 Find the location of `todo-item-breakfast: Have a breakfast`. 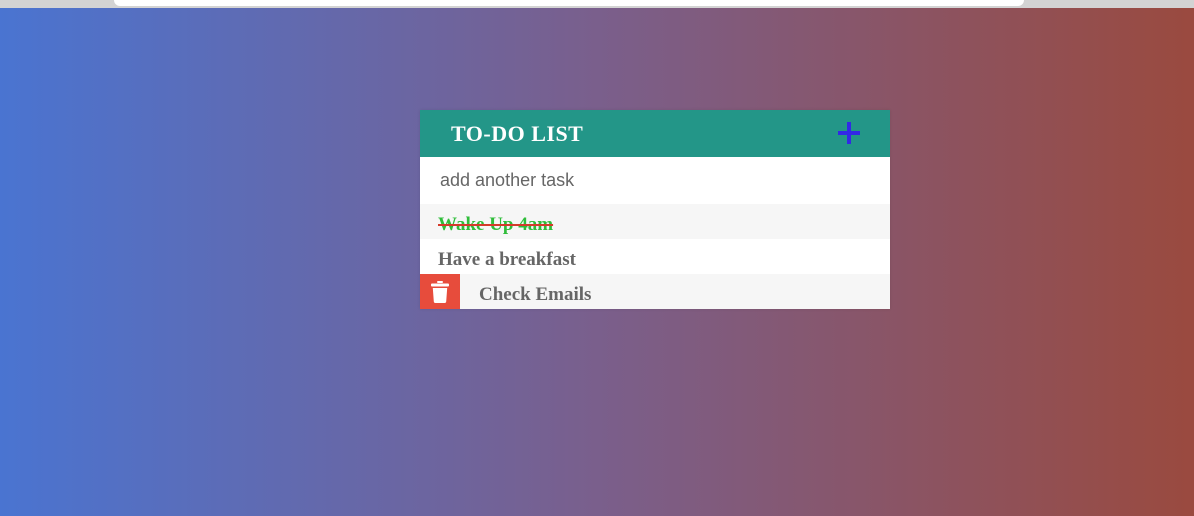

todo-item-breakfast: Have a breakfast is located at coordinates (655, 256).